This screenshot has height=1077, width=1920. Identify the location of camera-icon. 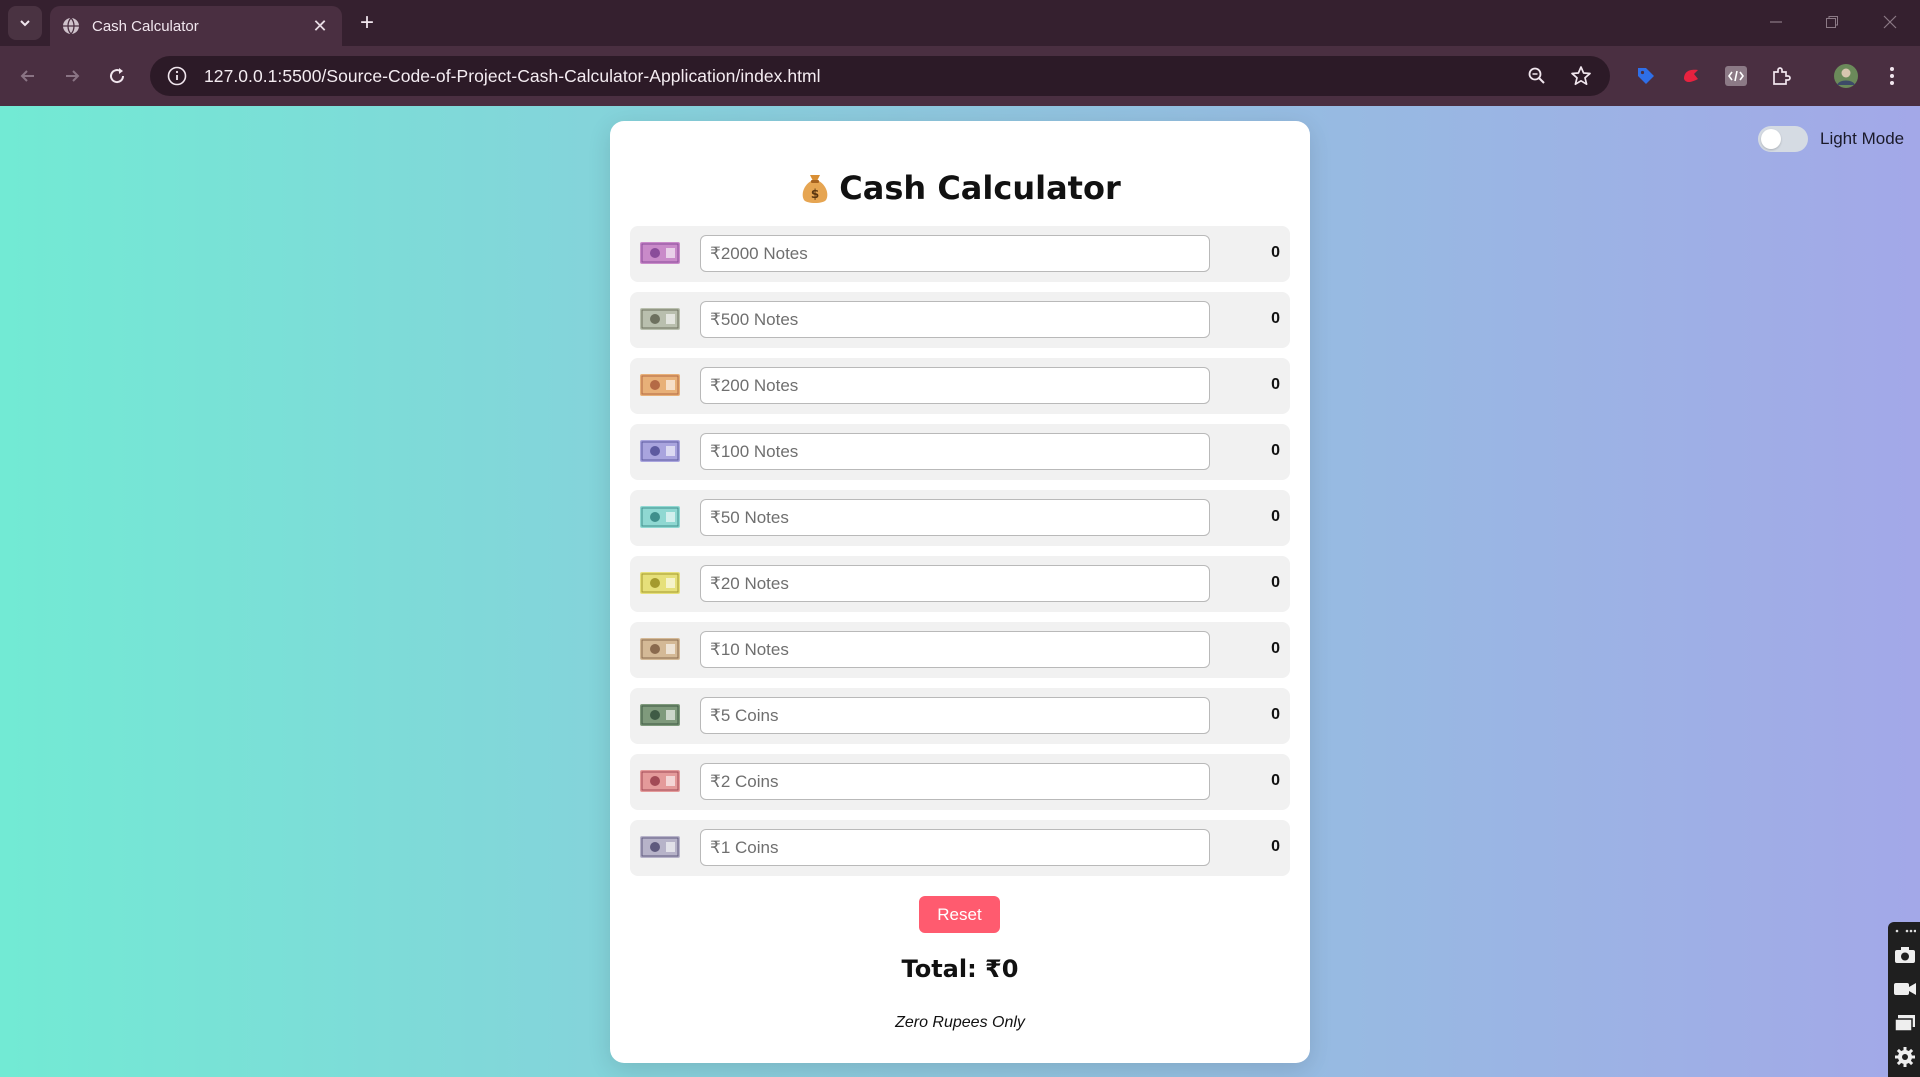
(1905, 955).